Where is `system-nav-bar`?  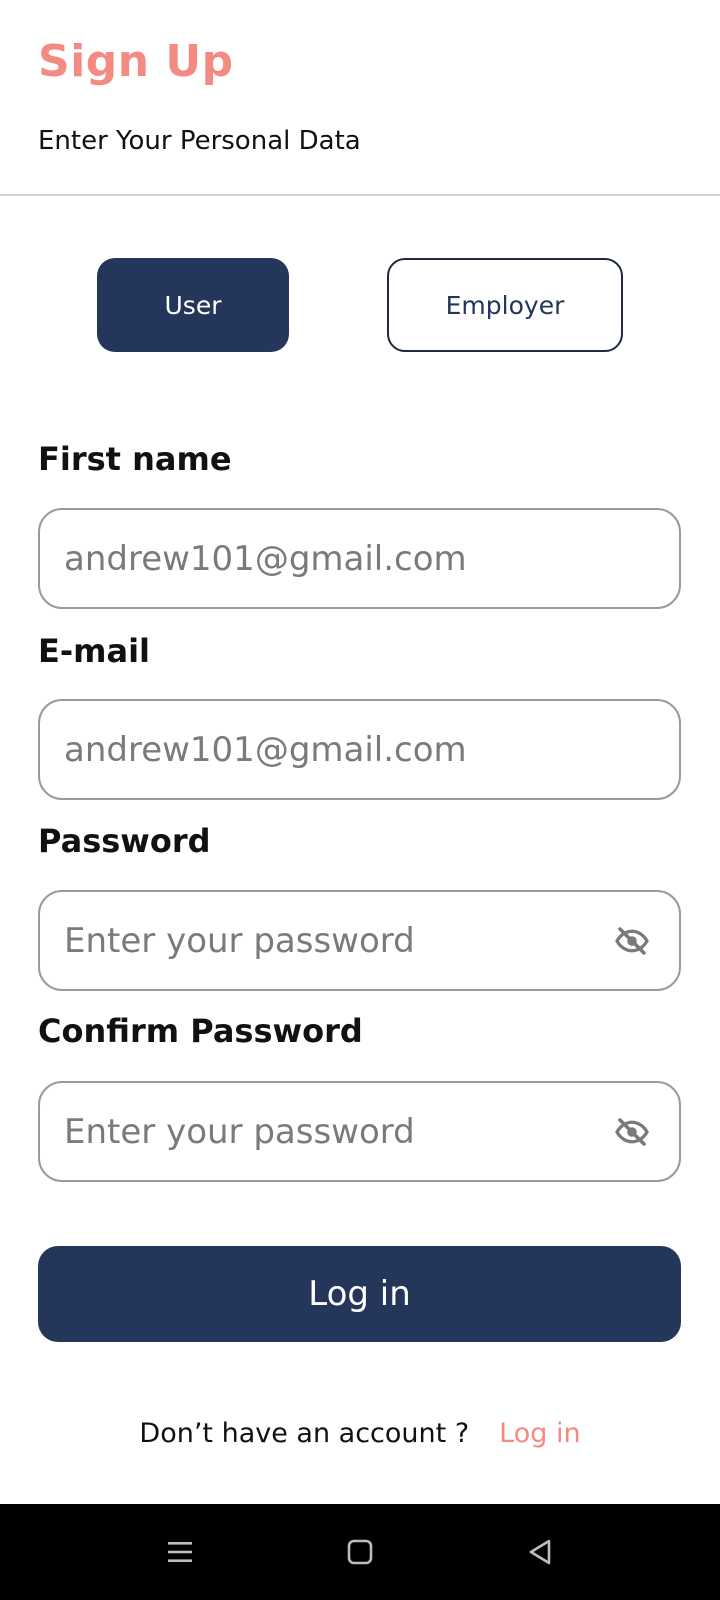
system-nav-bar is located at coordinates (360, 1552).